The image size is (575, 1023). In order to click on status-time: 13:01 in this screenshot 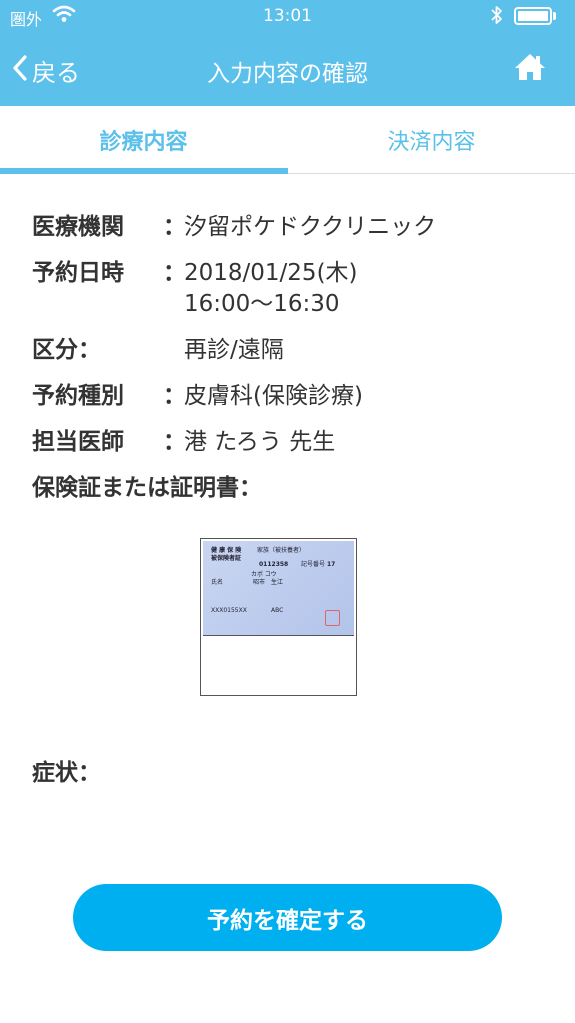, I will do `click(287, 16)`.